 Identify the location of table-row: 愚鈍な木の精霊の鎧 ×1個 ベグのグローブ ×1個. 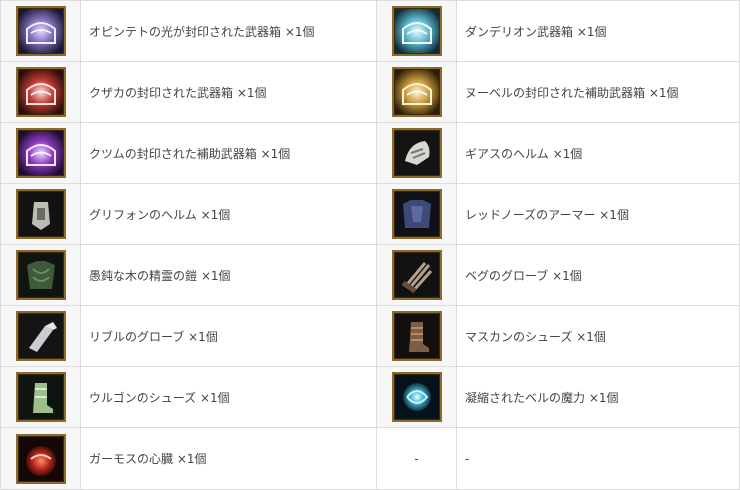
(370, 275).